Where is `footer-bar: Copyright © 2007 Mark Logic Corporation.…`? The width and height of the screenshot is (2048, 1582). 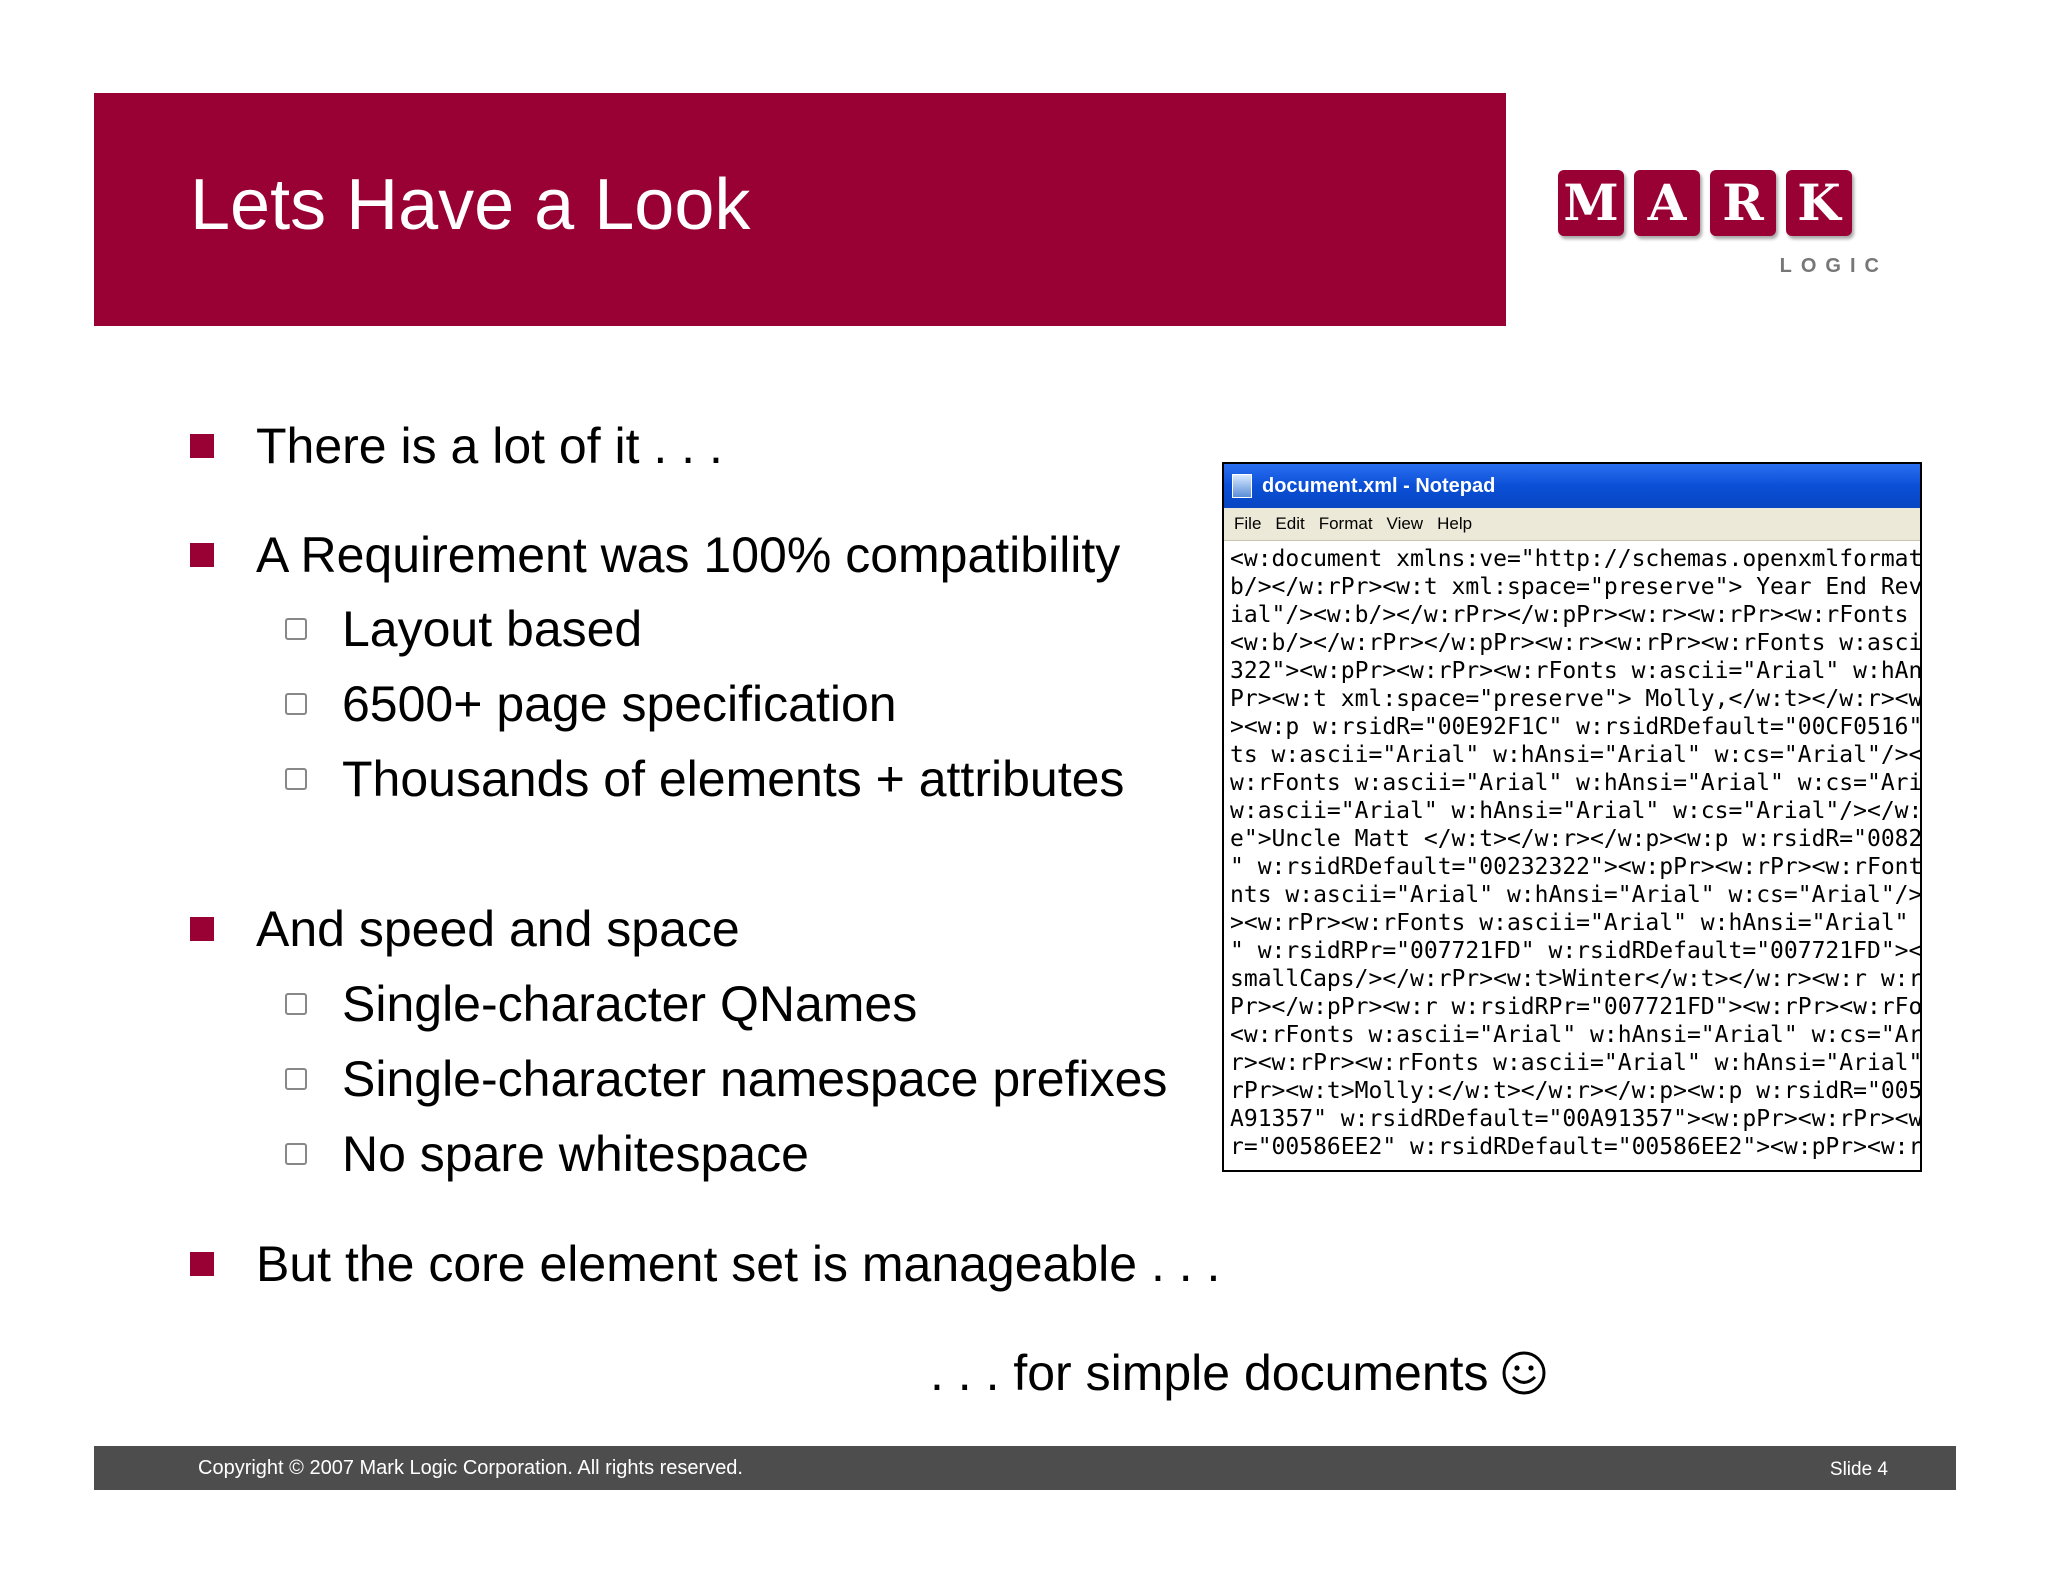
footer-bar: Copyright © 2007 Mark Logic Corporation.… is located at coordinates (1025, 1468).